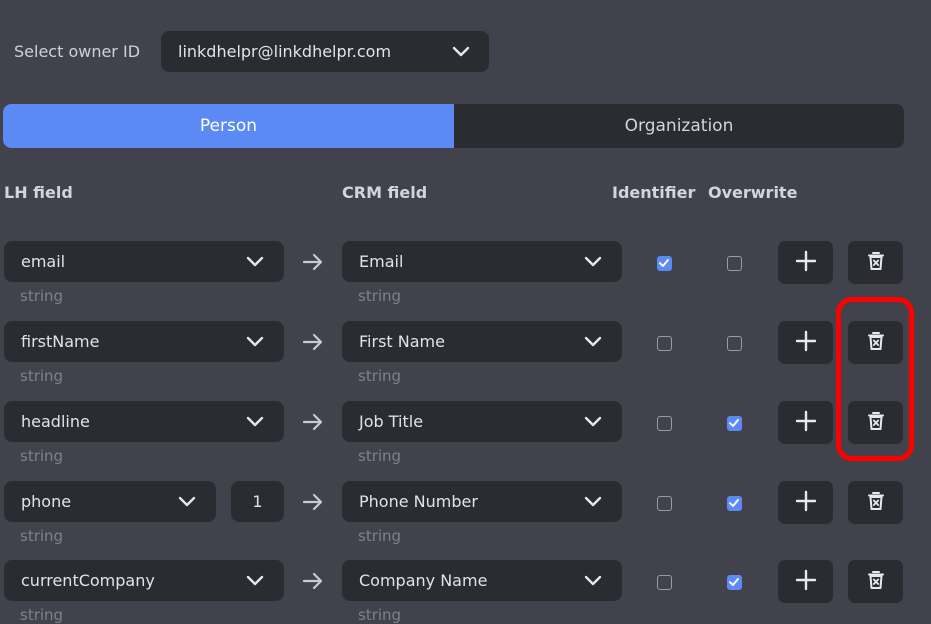 The image size is (931, 624). What do you see at coordinates (55, 421) in the screenshot?
I see `lh-field-value: headline` at bounding box center [55, 421].